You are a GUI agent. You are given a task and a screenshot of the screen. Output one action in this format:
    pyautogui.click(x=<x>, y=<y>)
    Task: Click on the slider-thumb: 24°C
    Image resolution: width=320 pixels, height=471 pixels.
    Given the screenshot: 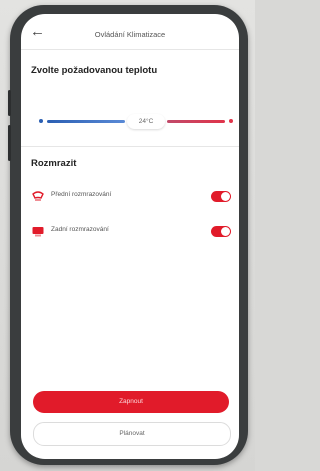 What is the action you would take?
    pyautogui.click(x=146, y=121)
    